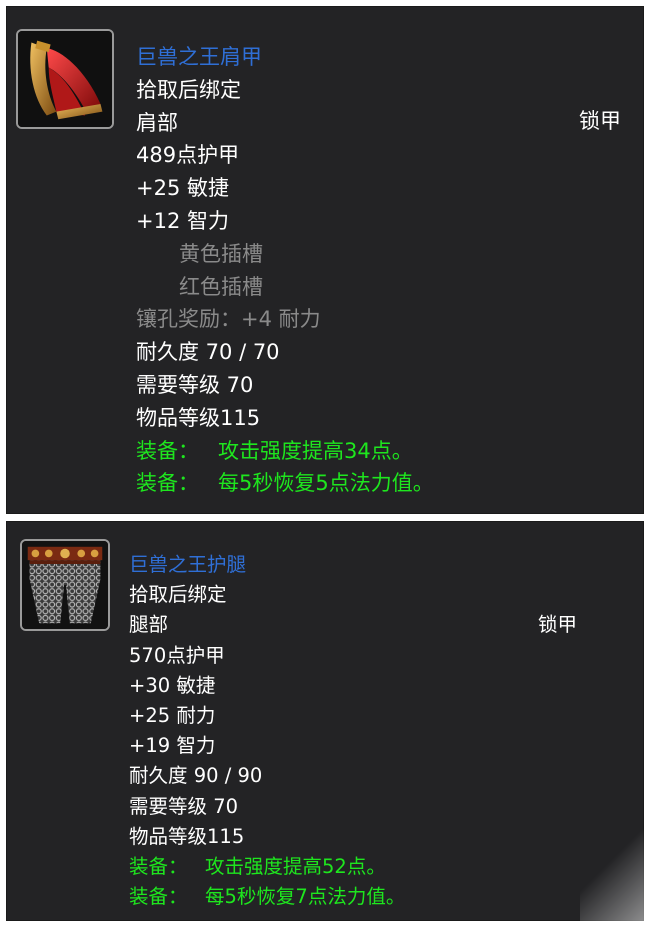  What do you see at coordinates (221, 253) in the screenshot?
I see `socket-yellow: 黄色插槽` at bounding box center [221, 253].